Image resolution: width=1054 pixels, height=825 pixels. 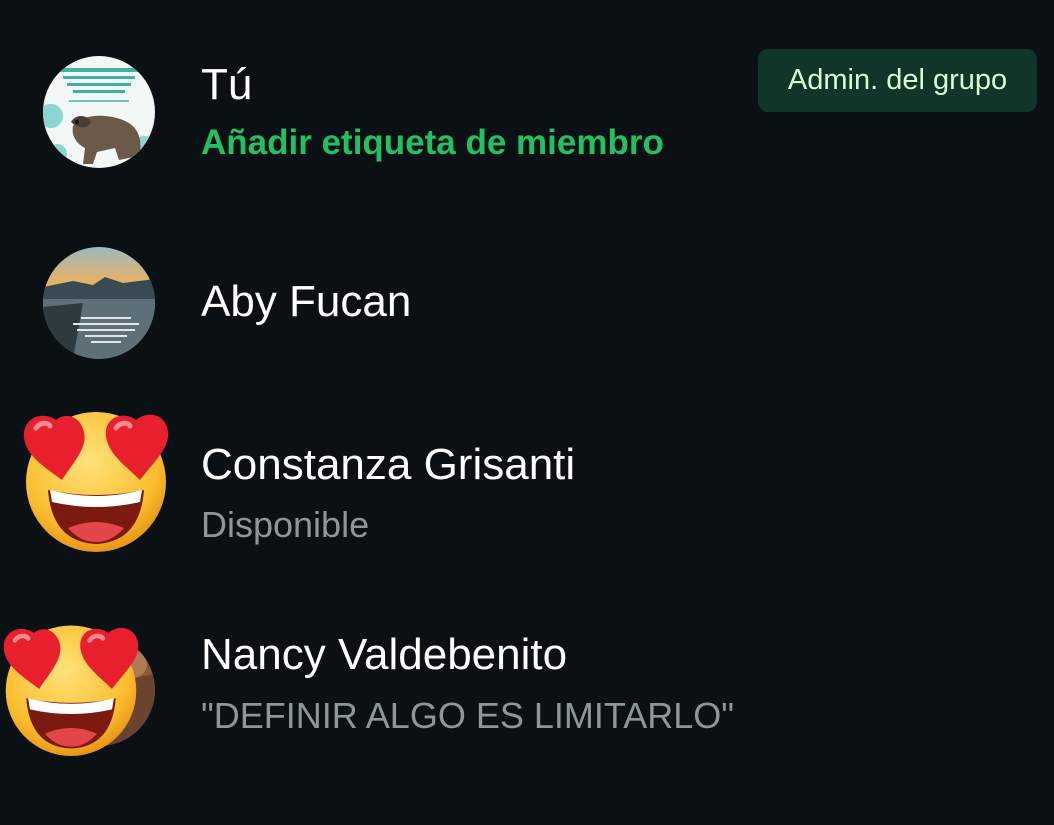 I want to click on admin-badge: Admin. del grupo, so click(x=897, y=80).